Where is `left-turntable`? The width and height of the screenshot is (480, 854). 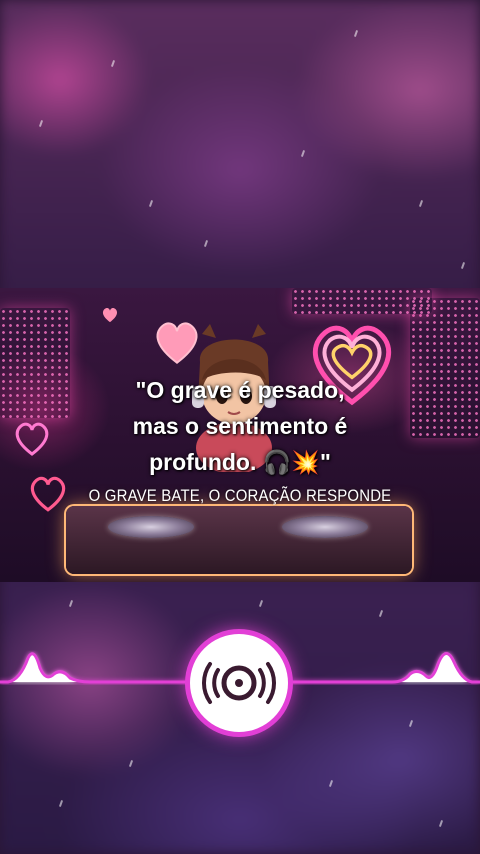
left-turntable is located at coordinates (151, 527).